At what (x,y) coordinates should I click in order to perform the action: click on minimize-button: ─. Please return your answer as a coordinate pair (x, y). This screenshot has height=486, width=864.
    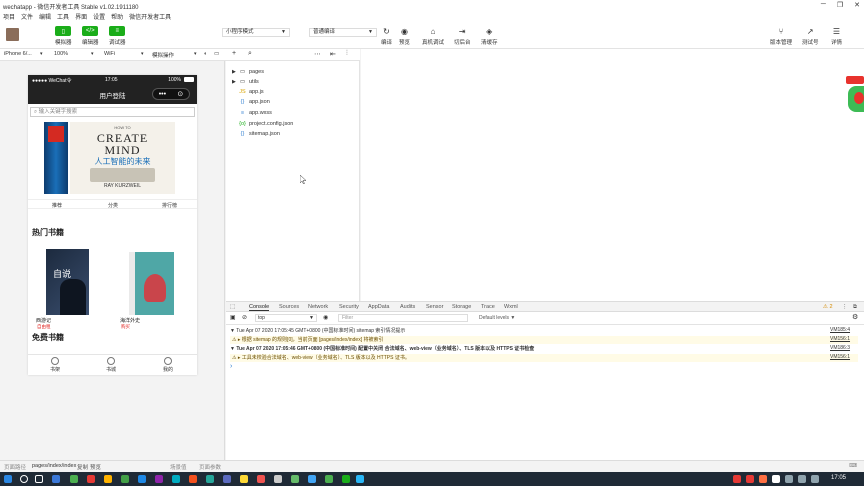
    Looking at the image, I should click on (823, 5).